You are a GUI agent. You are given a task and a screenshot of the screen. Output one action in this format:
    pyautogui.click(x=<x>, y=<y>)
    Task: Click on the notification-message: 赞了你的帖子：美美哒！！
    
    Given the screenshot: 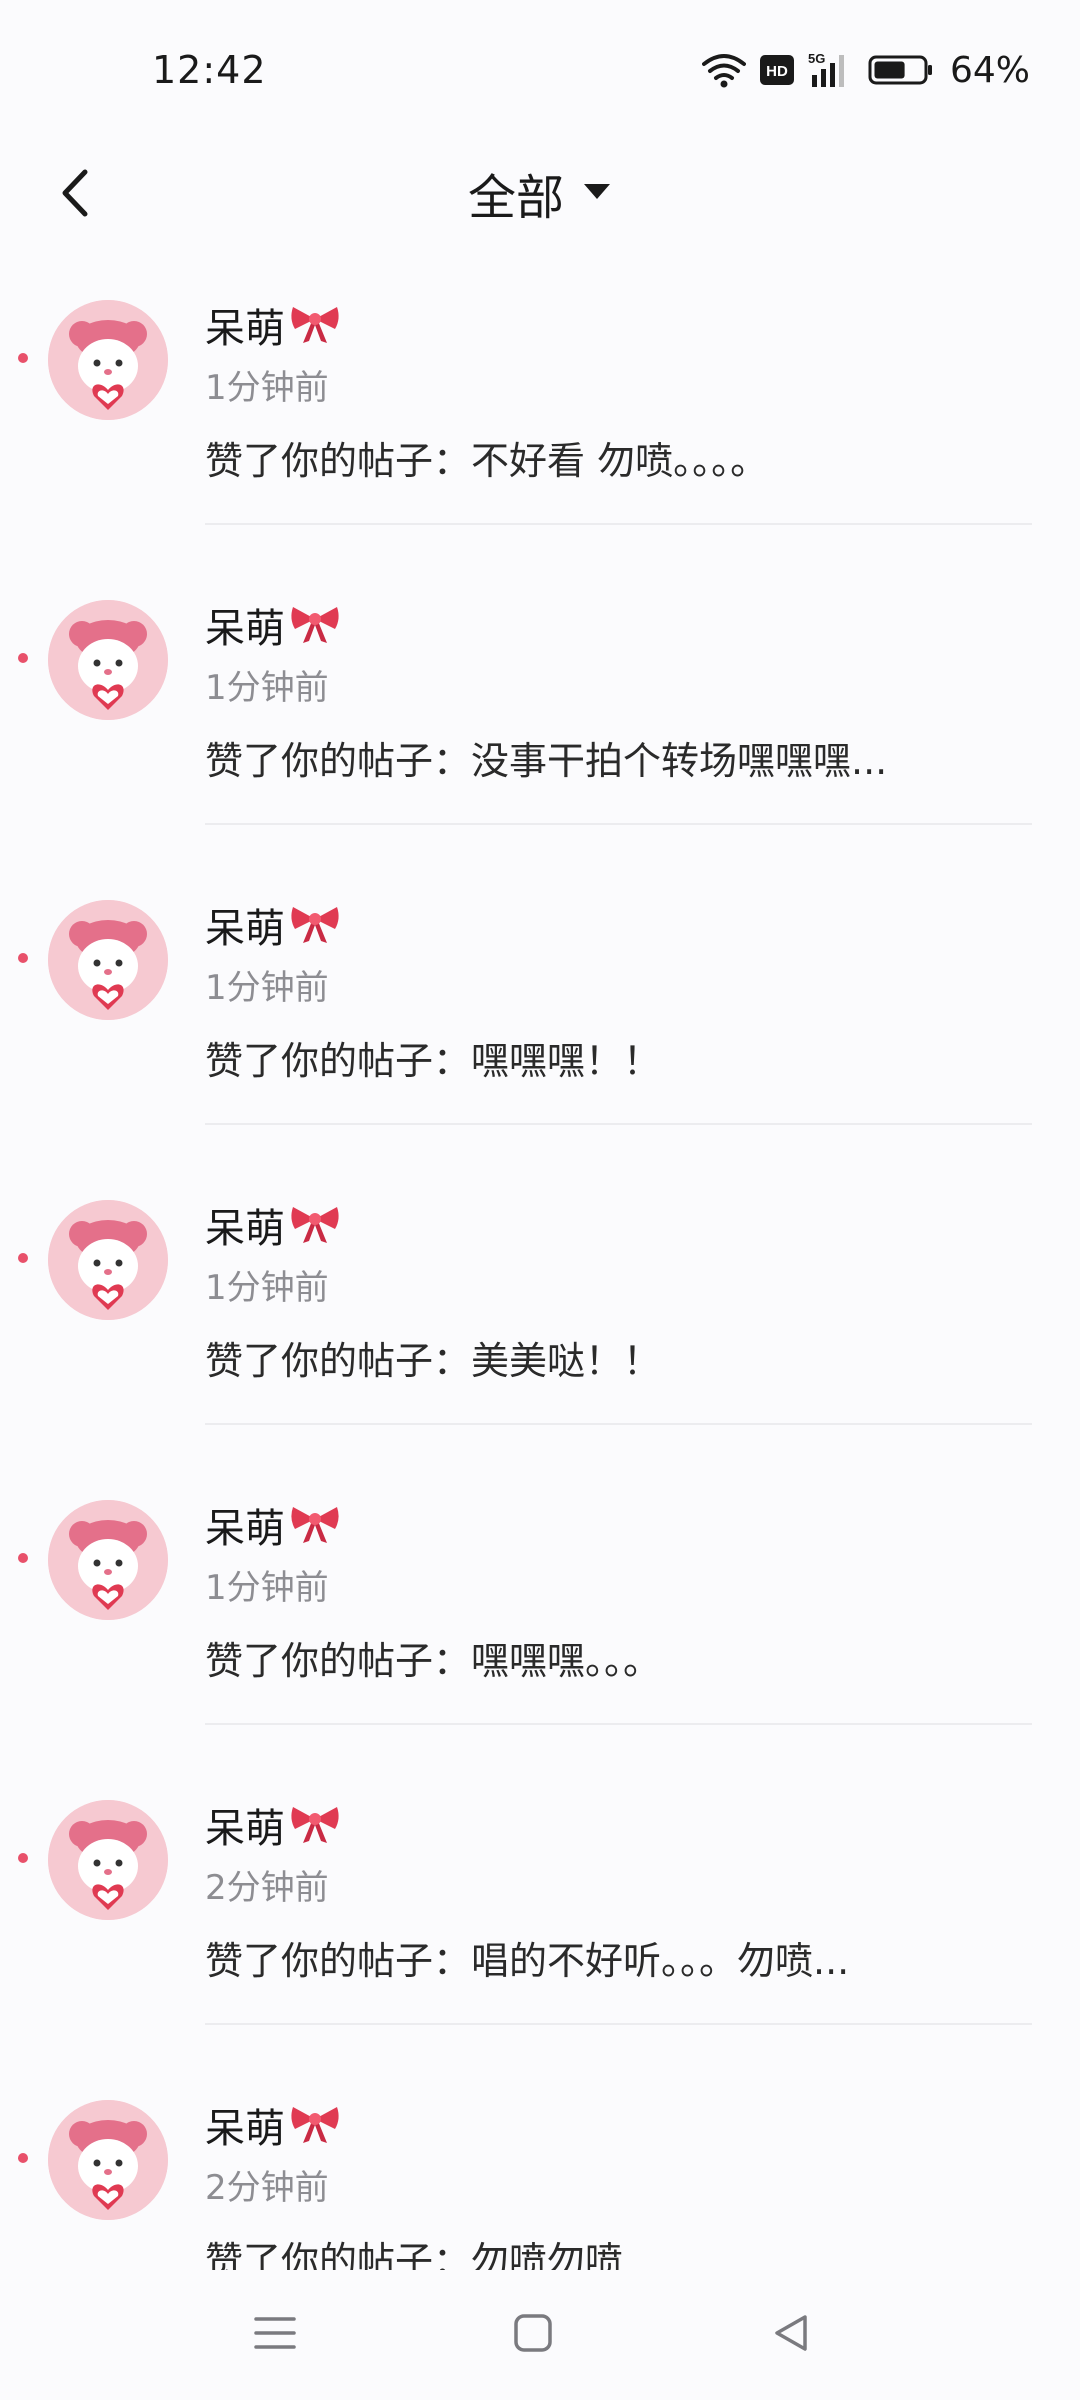 What is the action you would take?
    pyautogui.click(x=433, y=1361)
    